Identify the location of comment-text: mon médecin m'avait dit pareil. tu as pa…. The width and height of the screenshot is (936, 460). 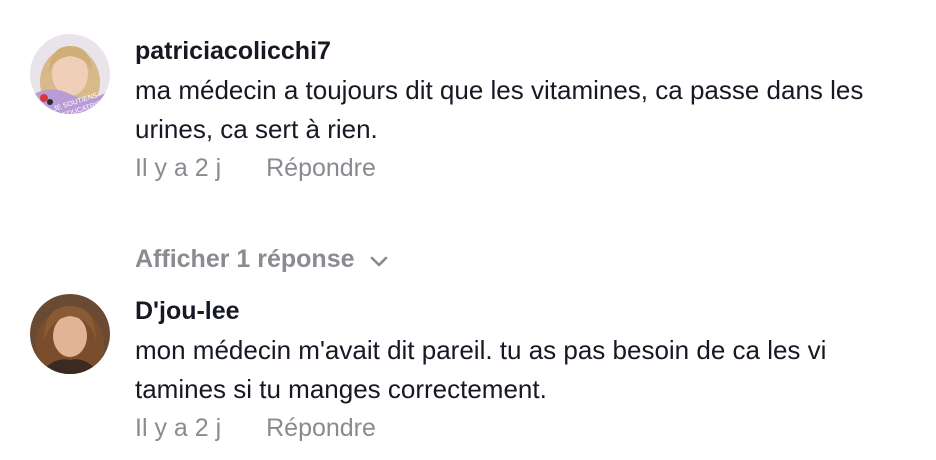
(481, 369).